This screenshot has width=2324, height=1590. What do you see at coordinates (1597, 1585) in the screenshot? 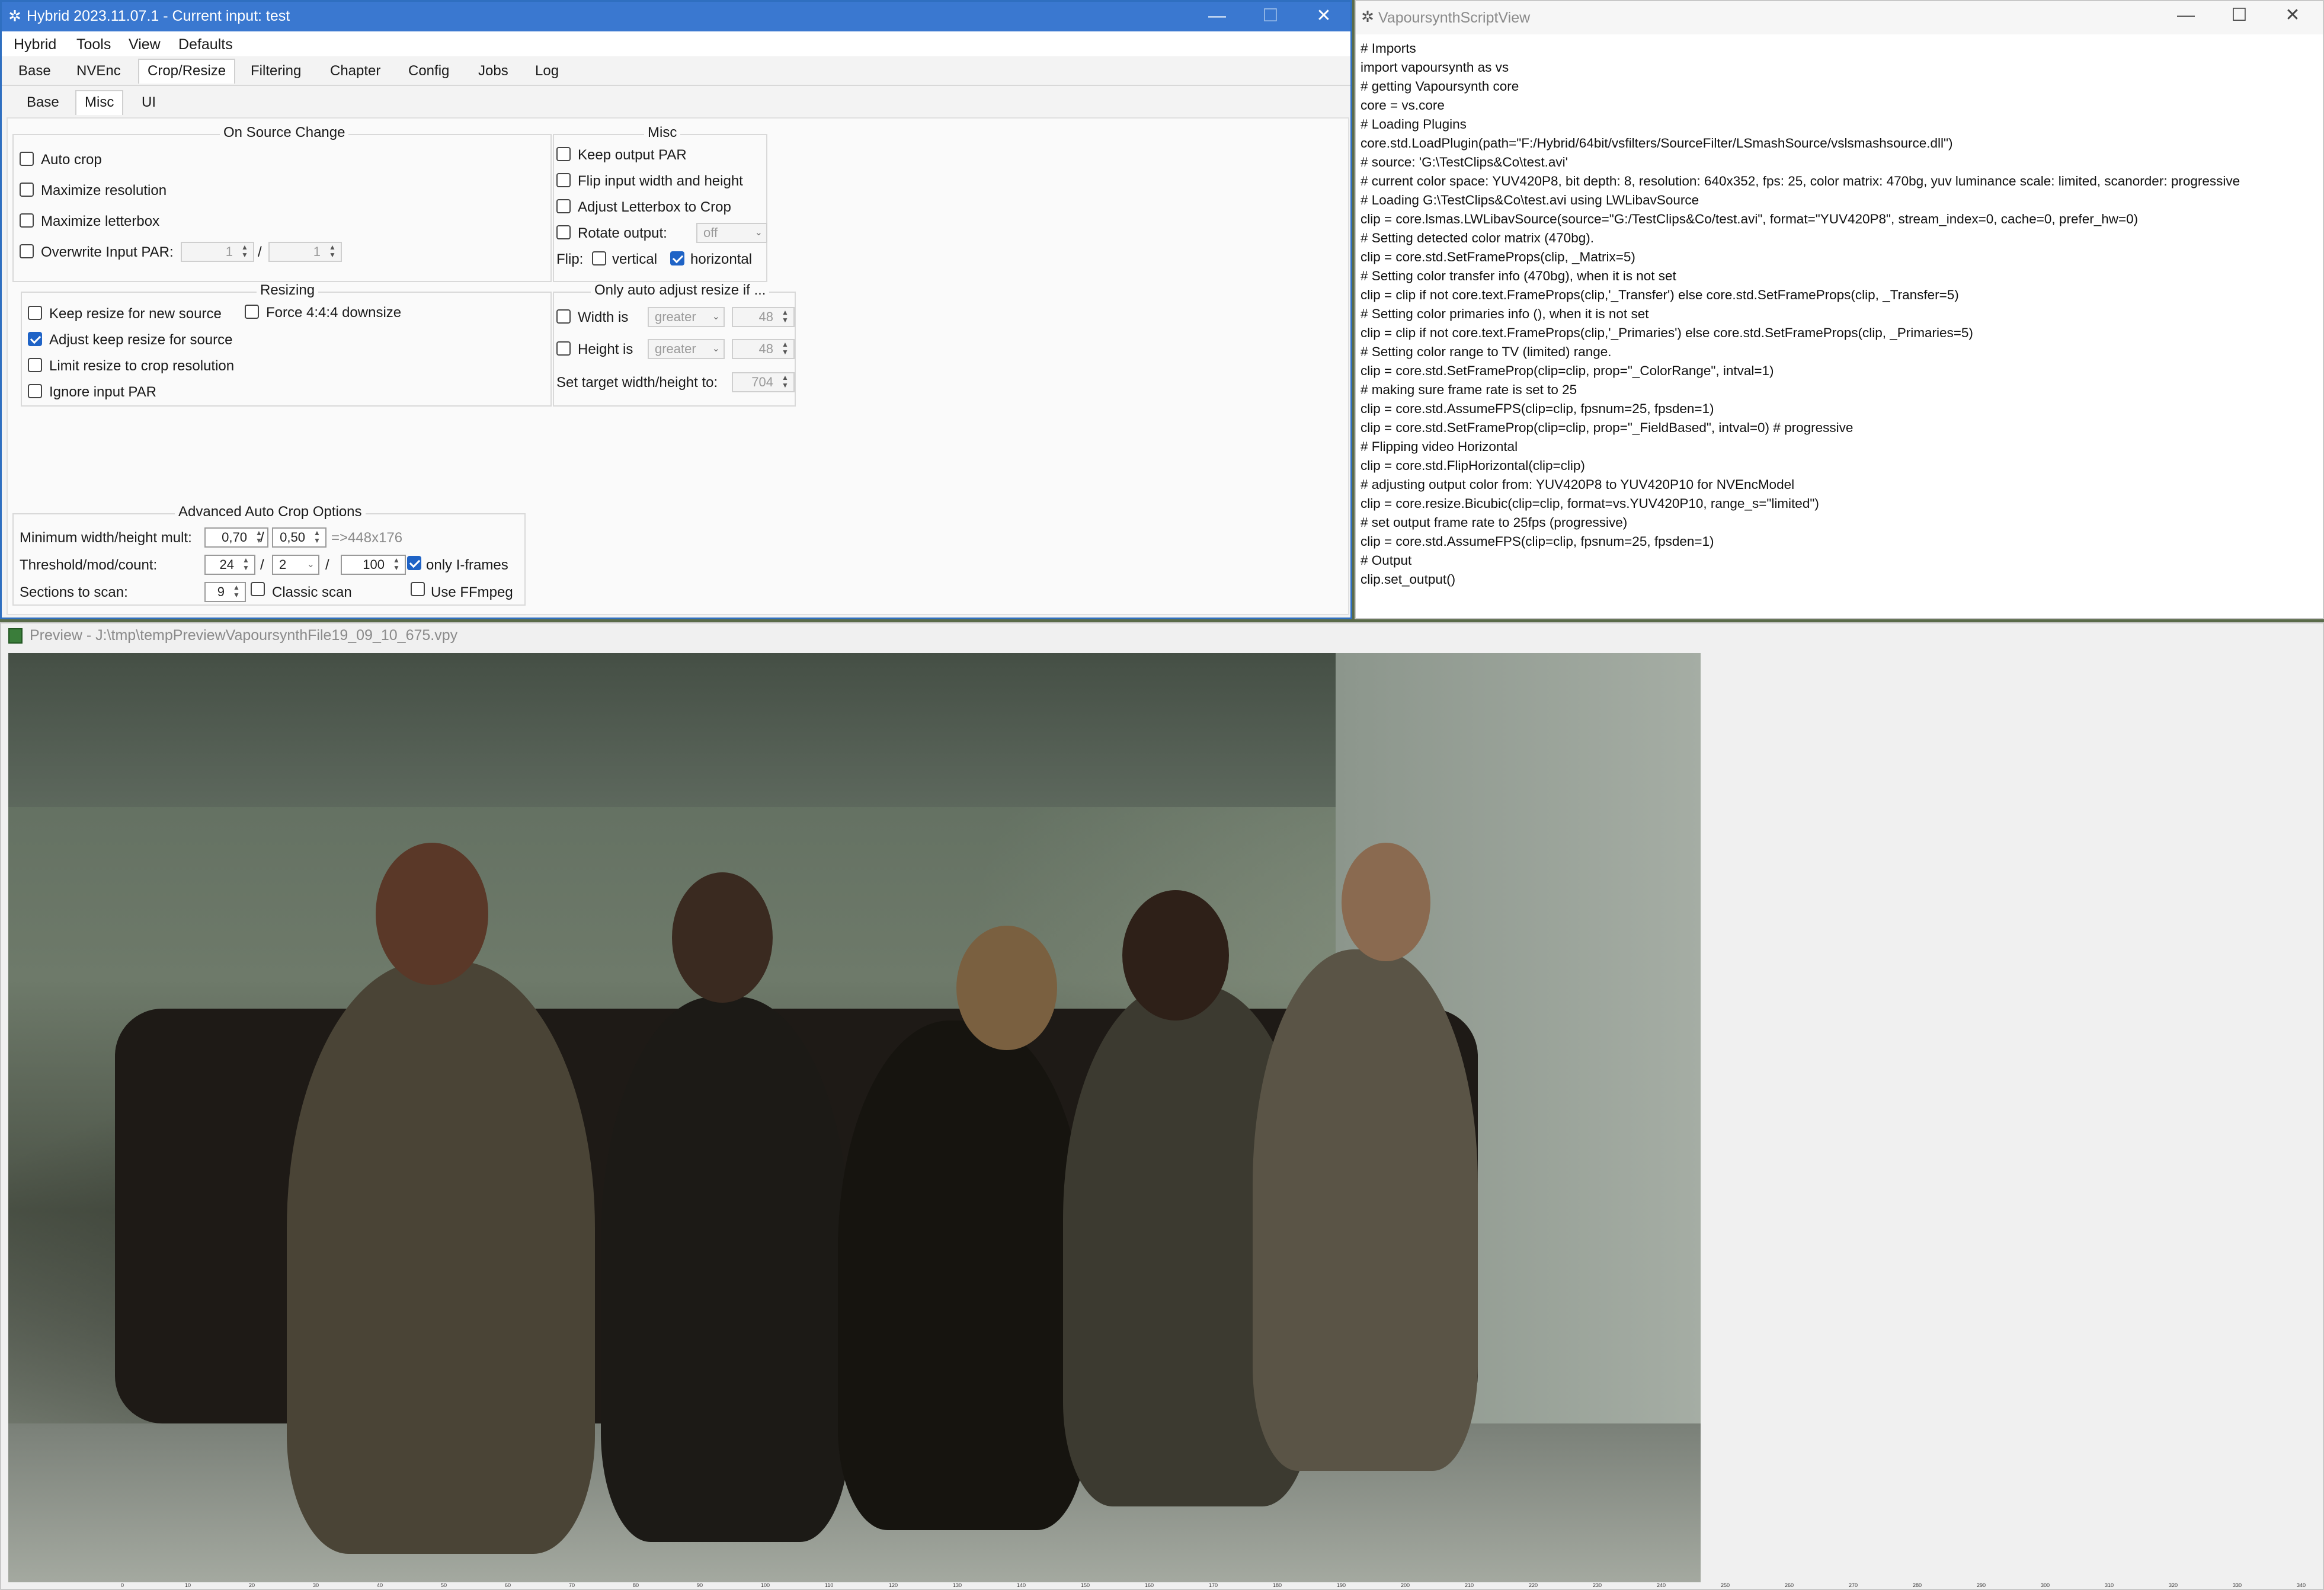
I see `ruler-tick-label: 230` at bounding box center [1597, 1585].